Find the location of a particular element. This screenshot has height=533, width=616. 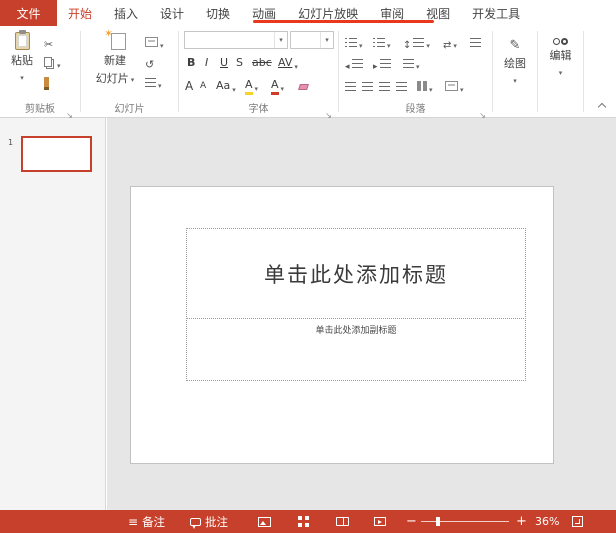

paragraph-group: 段落 is located at coordinates (415, 71).